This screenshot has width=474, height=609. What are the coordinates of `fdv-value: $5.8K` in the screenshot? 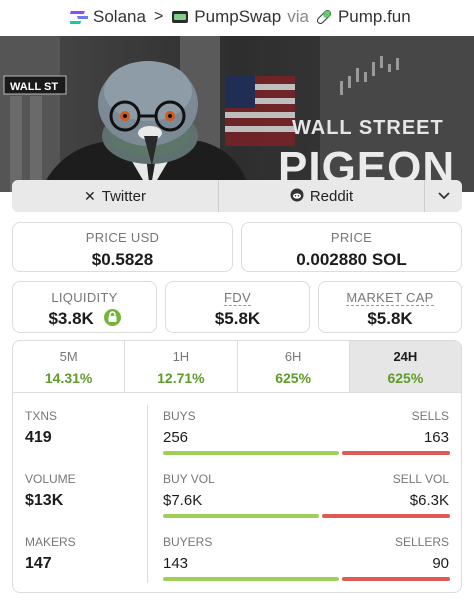 It's located at (237, 318).